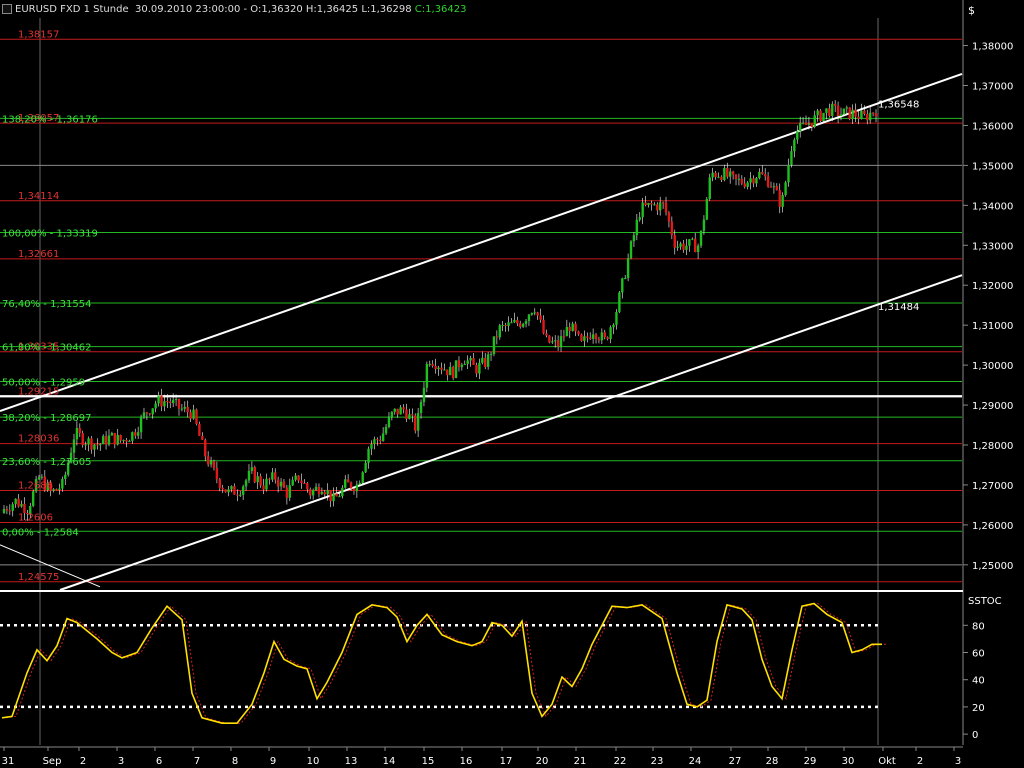 The height and width of the screenshot is (768, 1024). What do you see at coordinates (978, 626) in the screenshot?
I see `stoch-tick-label: 80` at bounding box center [978, 626].